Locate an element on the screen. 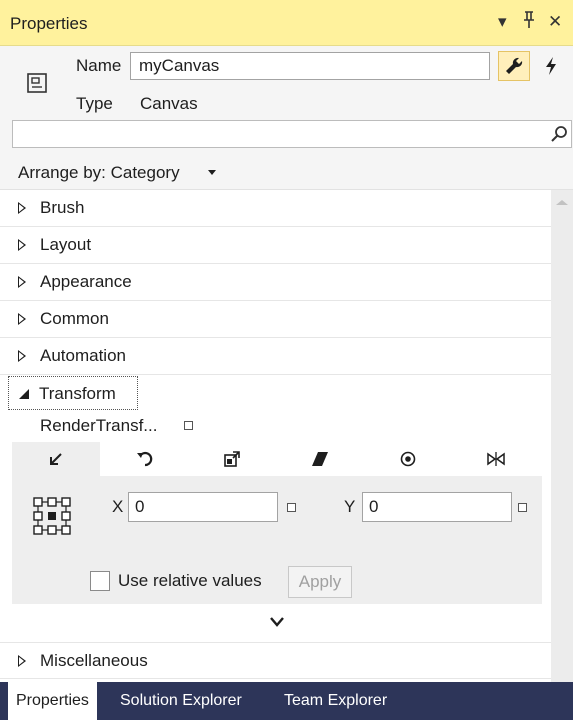  skew-icon is located at coordinates (320, 459).